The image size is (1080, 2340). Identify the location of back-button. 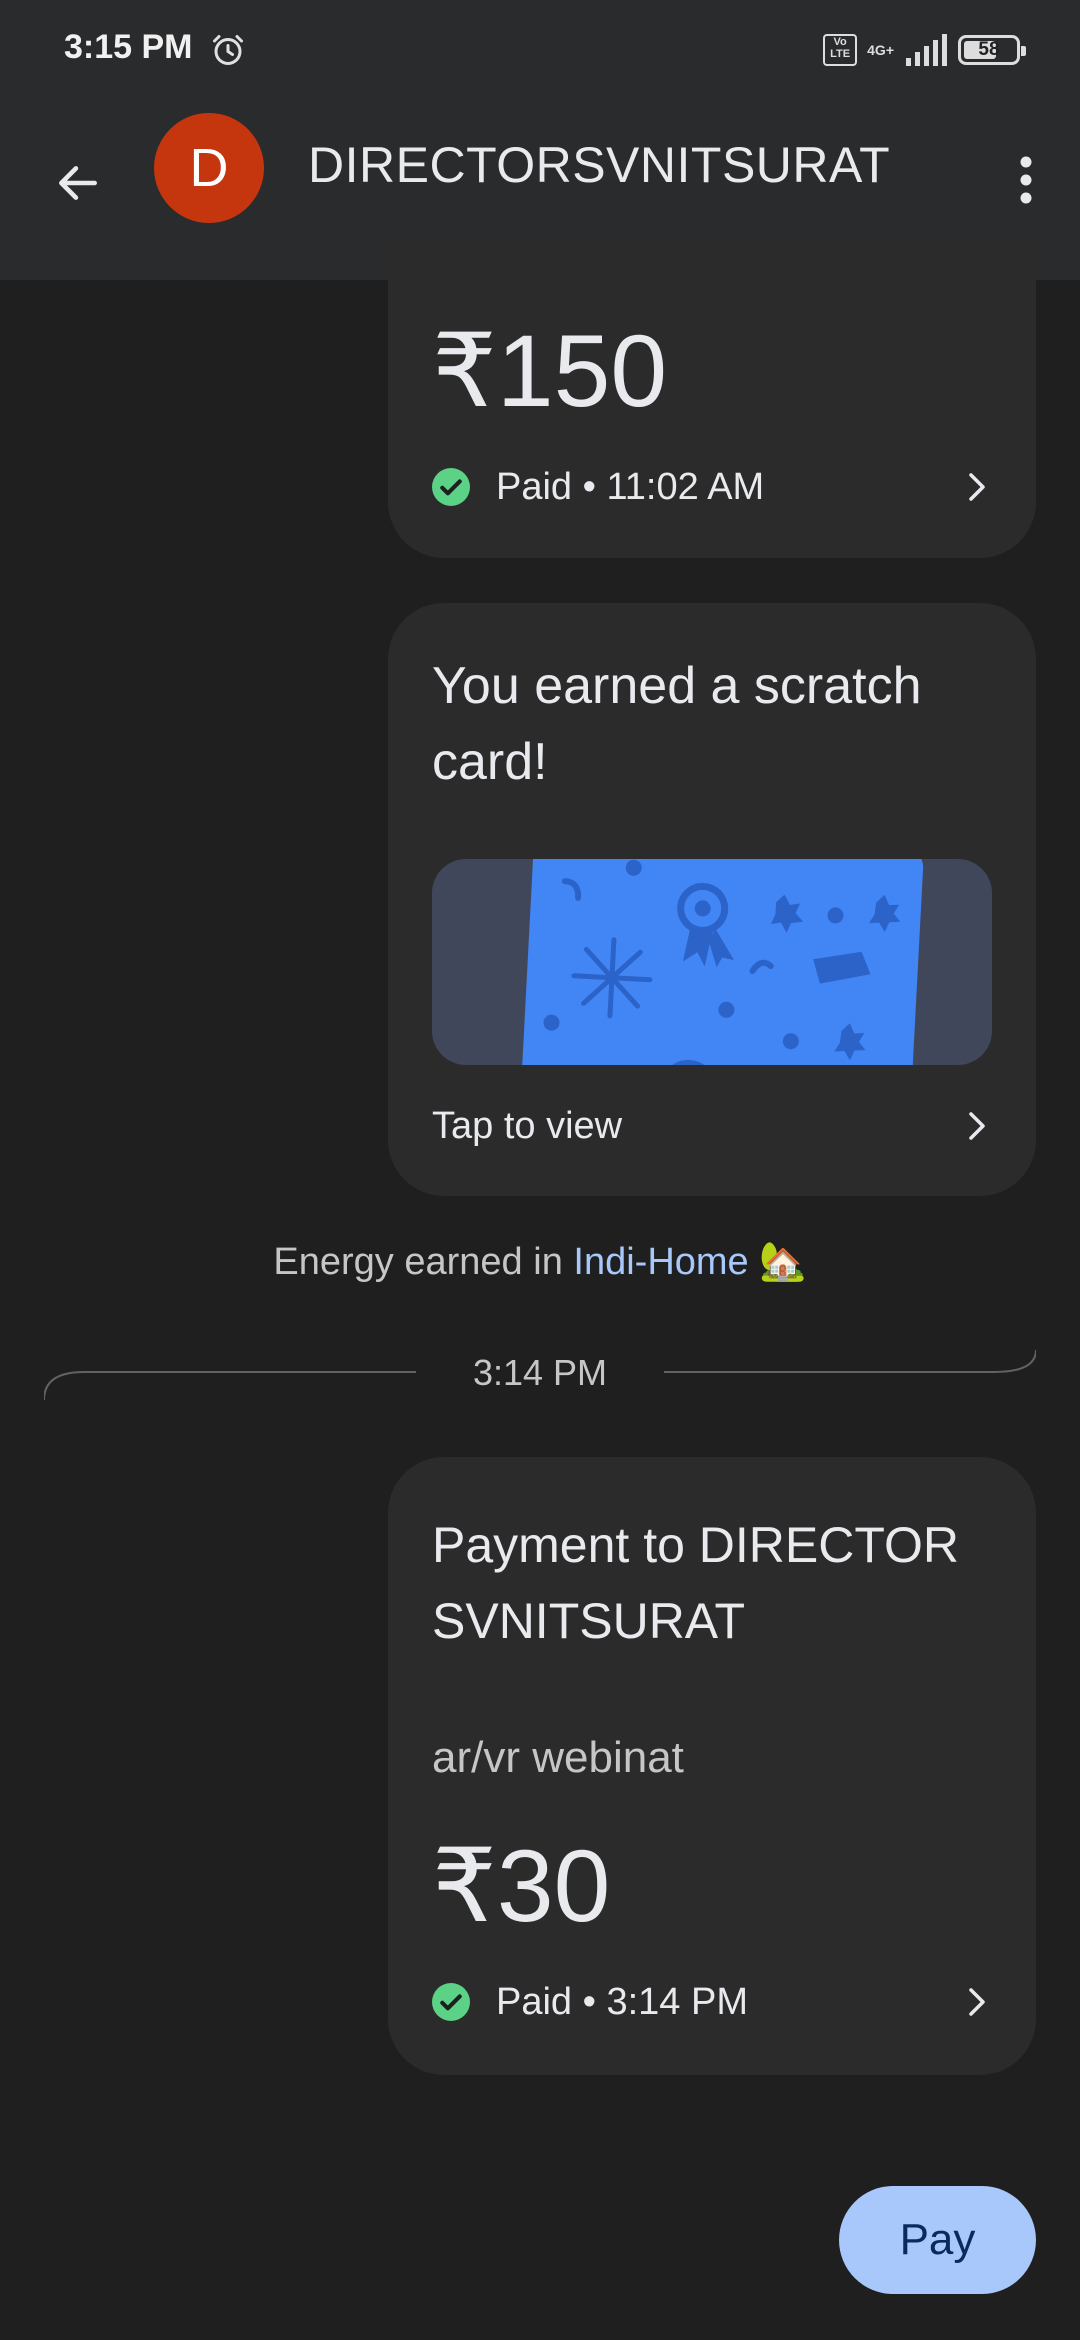
(78, 183).